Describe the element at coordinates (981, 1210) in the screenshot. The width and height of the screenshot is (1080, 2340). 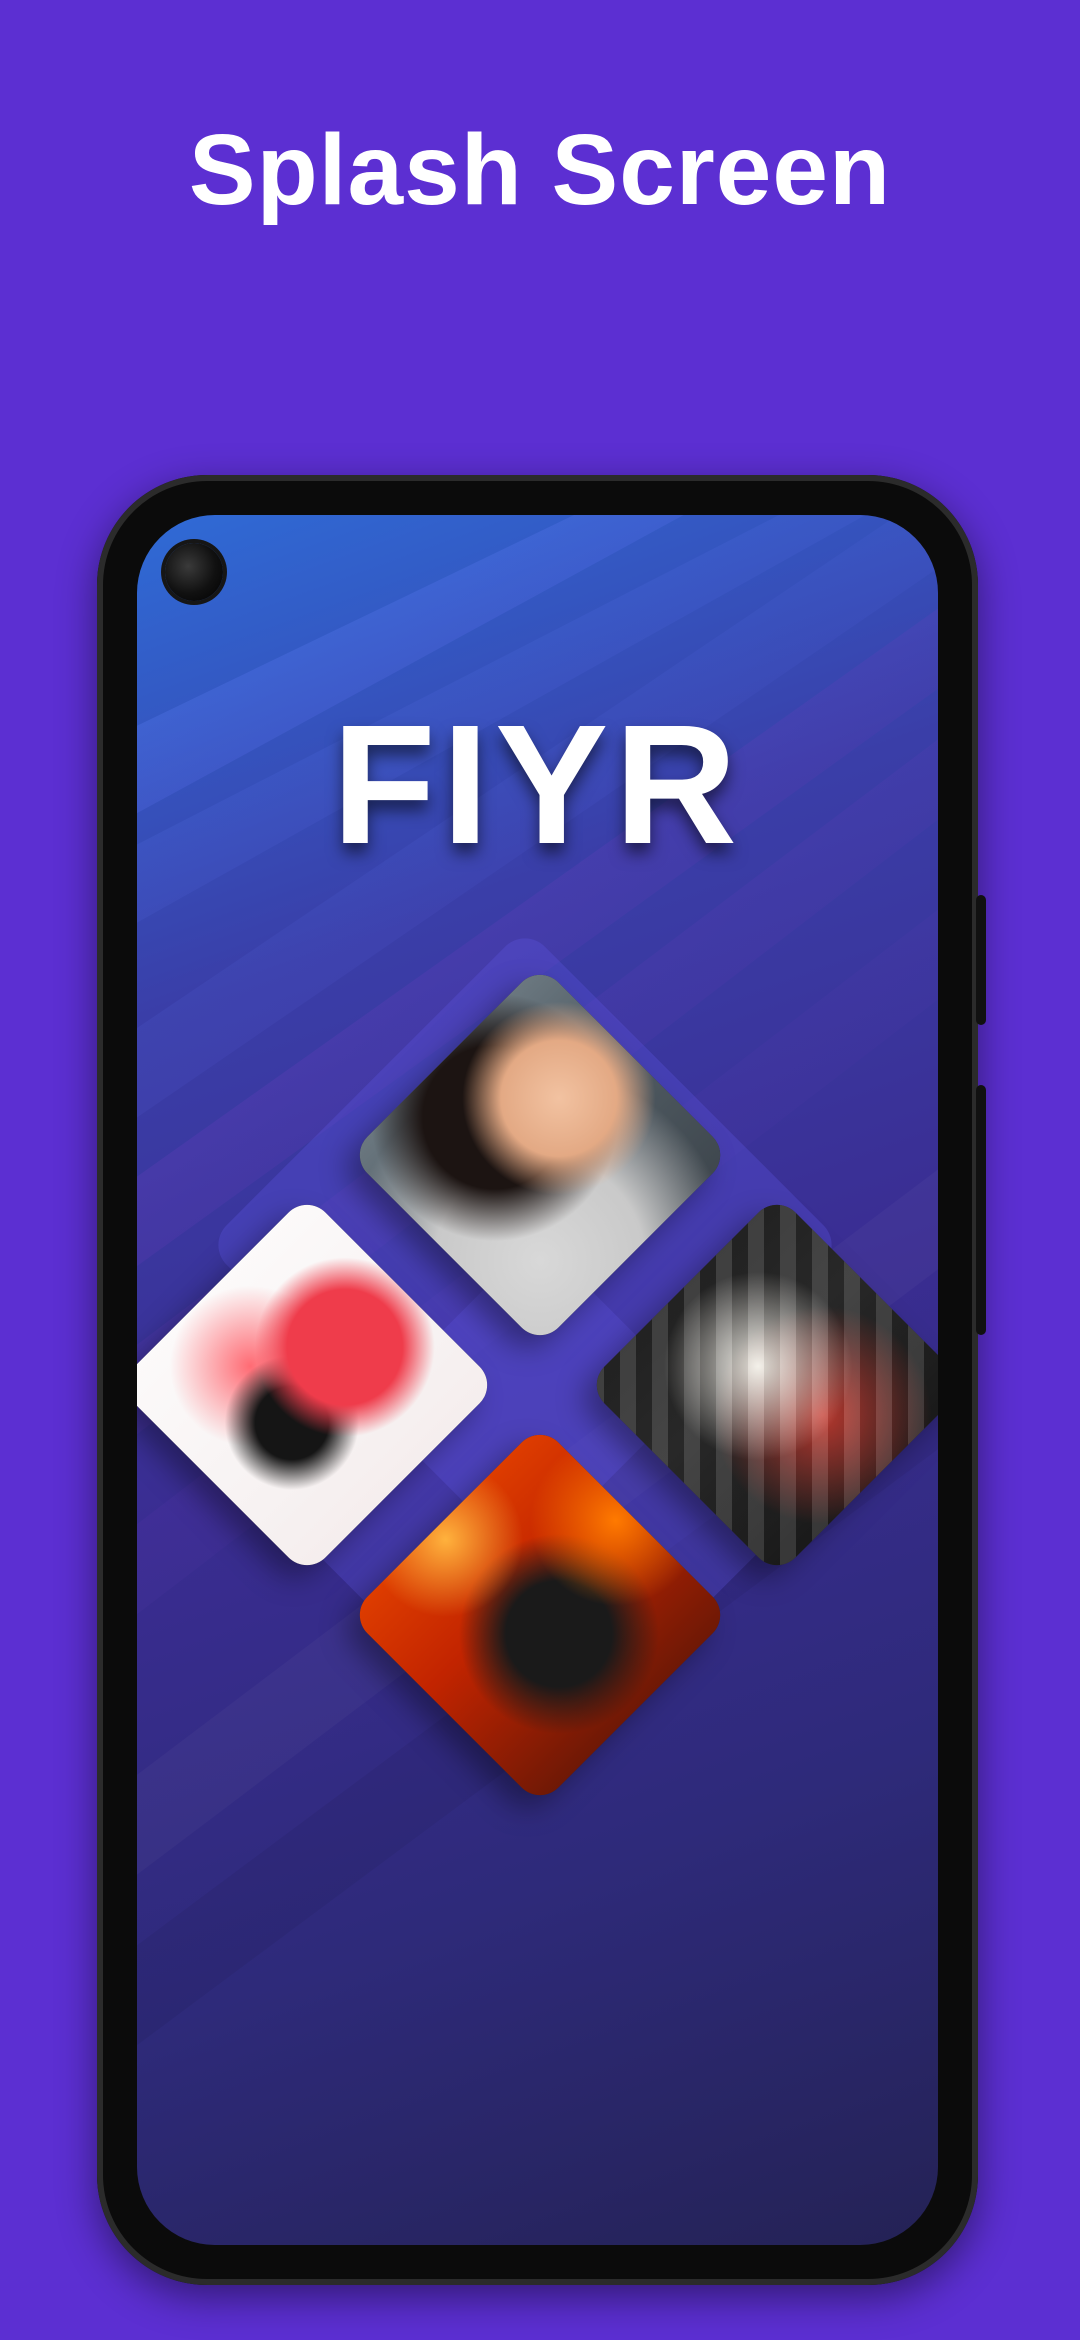
I see `volume-button` at that location.